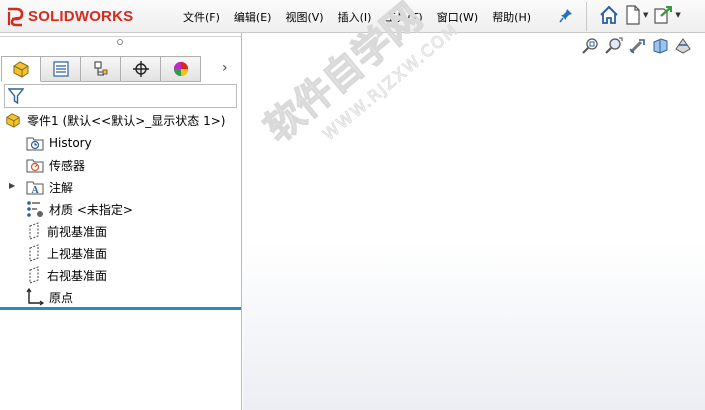 The height and width of the screenshot is (410, 705). What do you see at coordinates (591, 47) in the screenshot?
I see `zoom-to-fit-icon` at bounding box center [591, 47].